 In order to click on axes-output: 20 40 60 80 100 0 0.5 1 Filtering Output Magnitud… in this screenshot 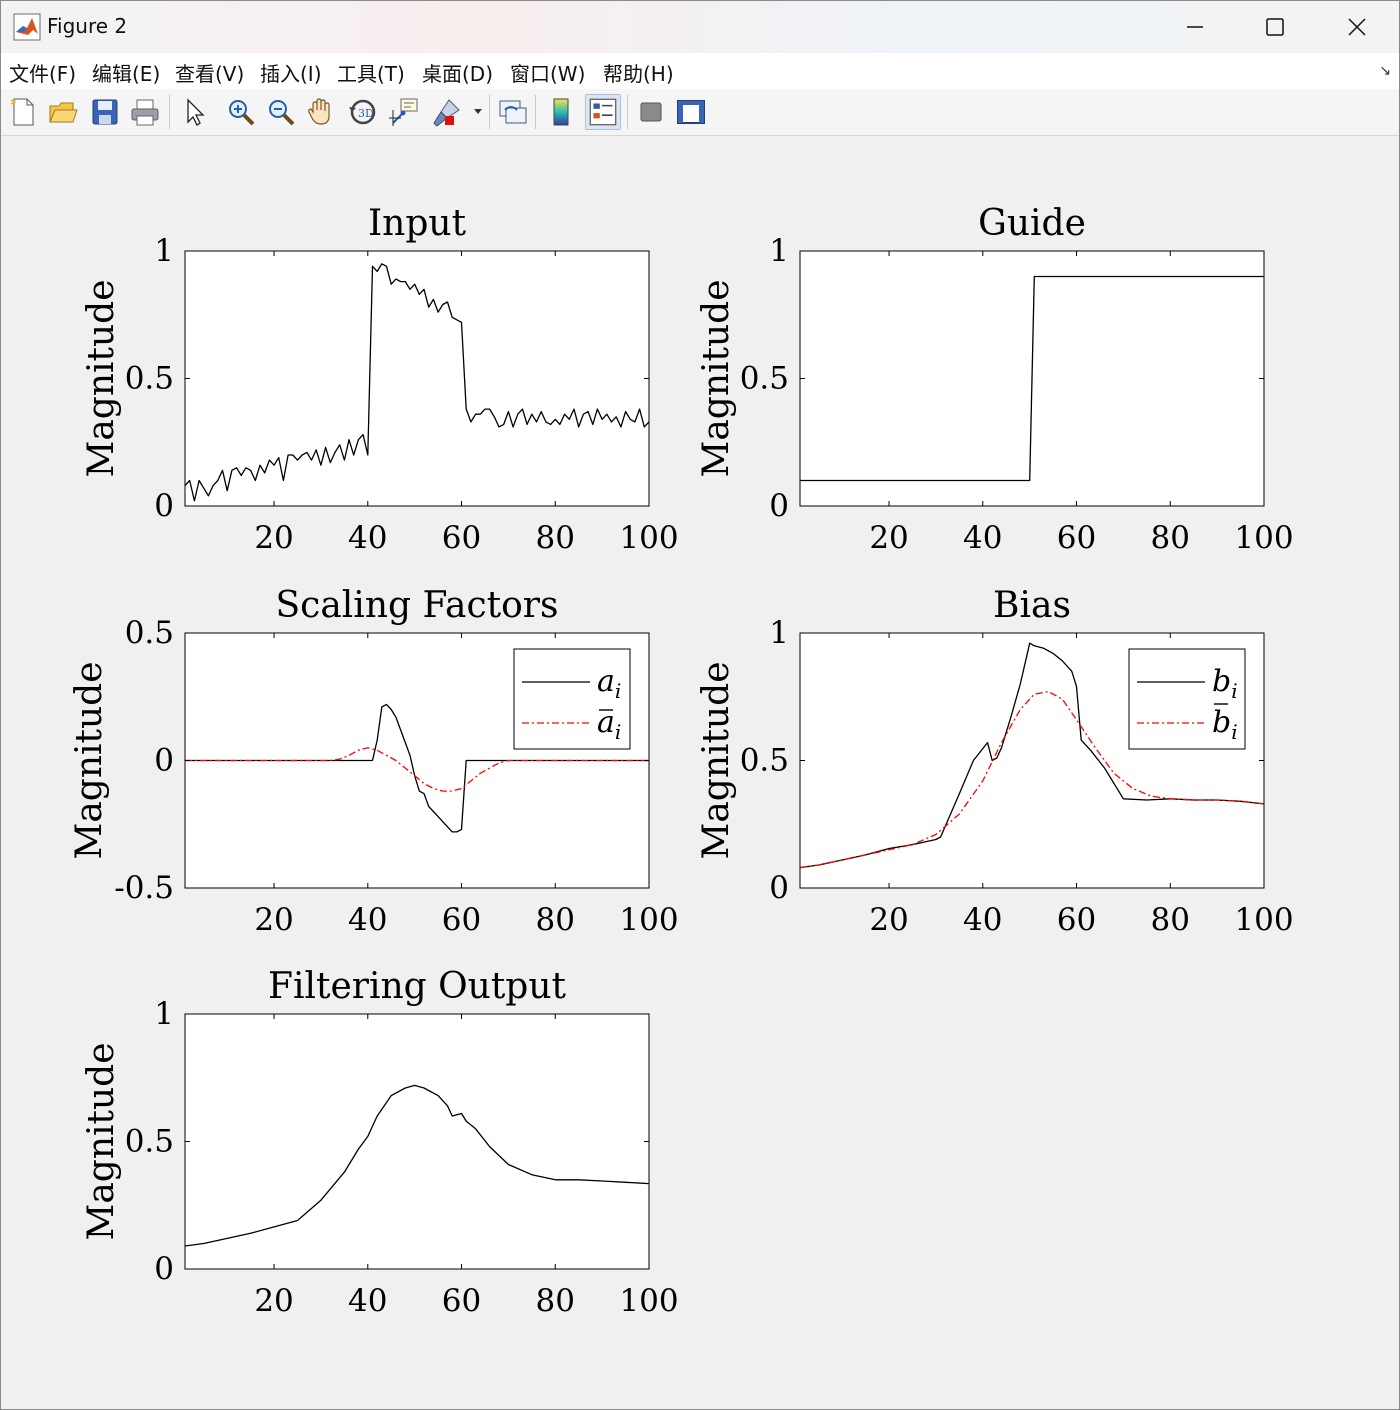, I will do `click(380, 1142)`.